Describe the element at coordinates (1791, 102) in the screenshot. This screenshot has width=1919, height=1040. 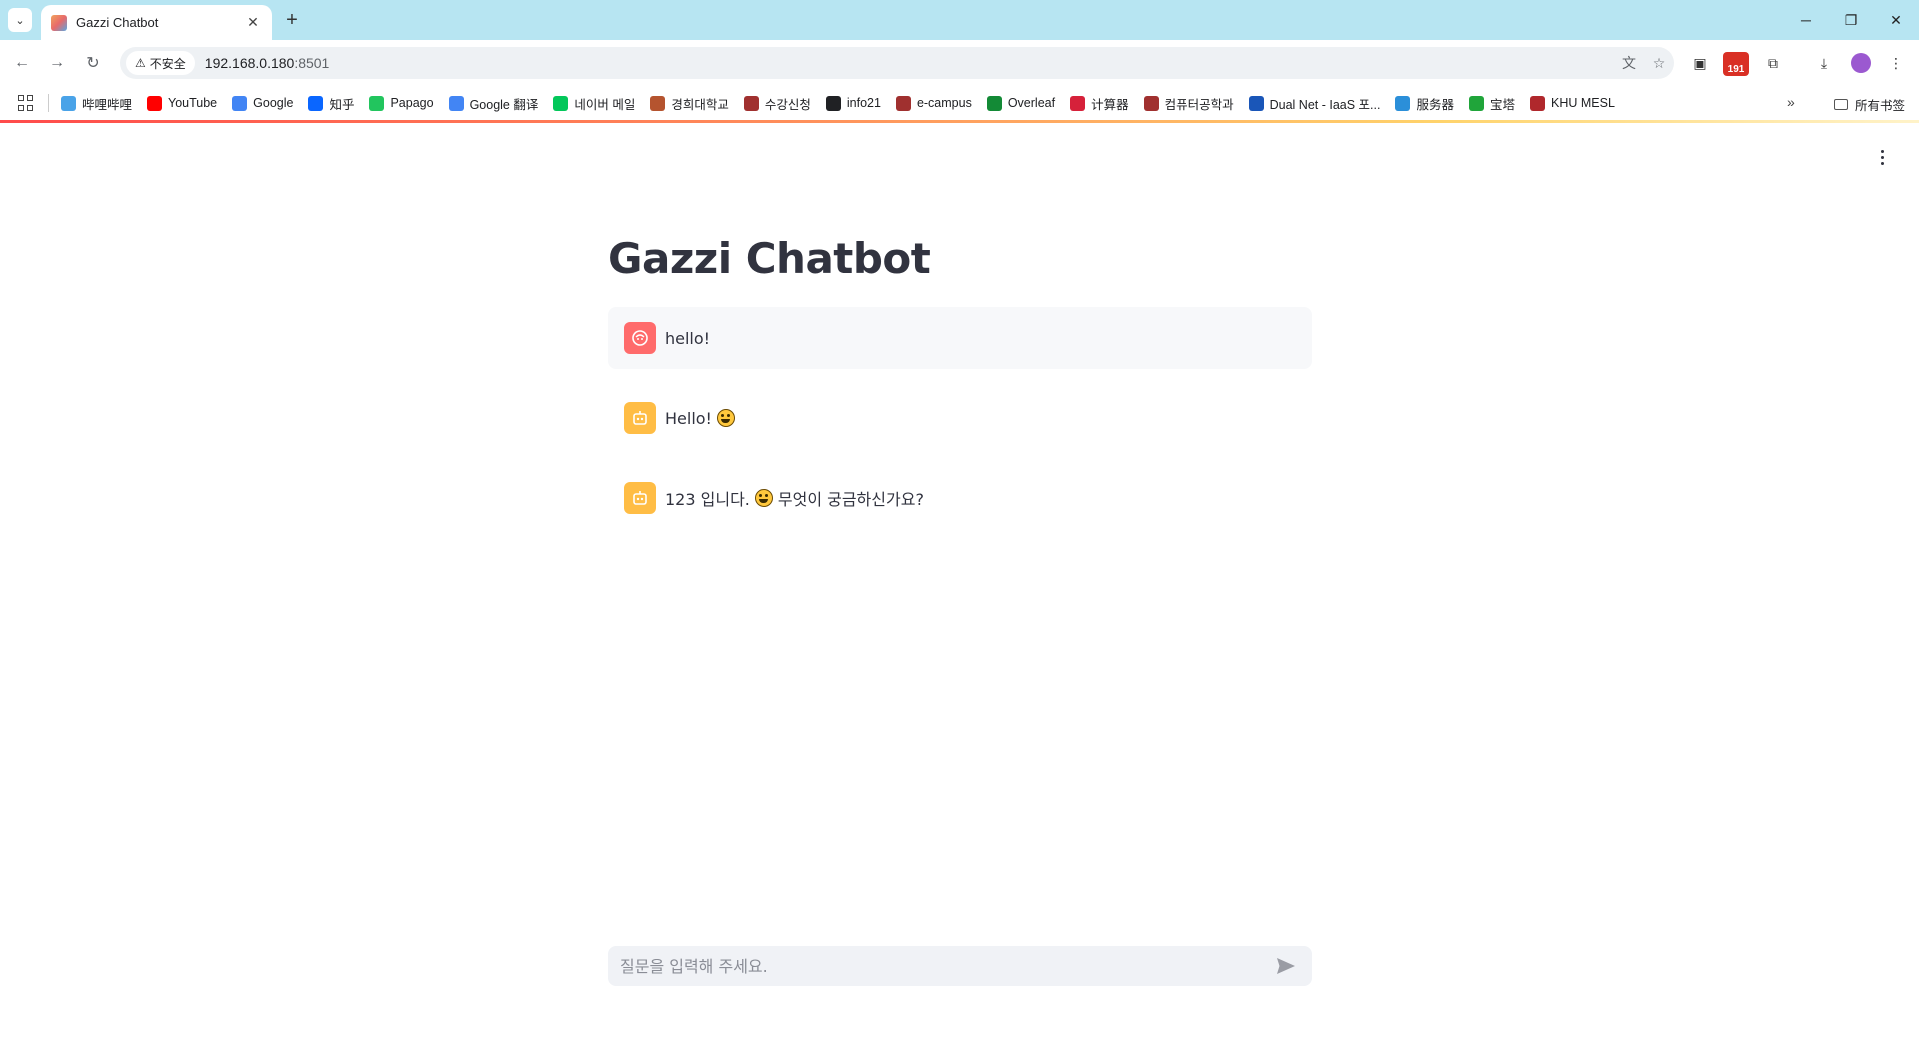
I see `more-bookmarks-icon: »` at that location.